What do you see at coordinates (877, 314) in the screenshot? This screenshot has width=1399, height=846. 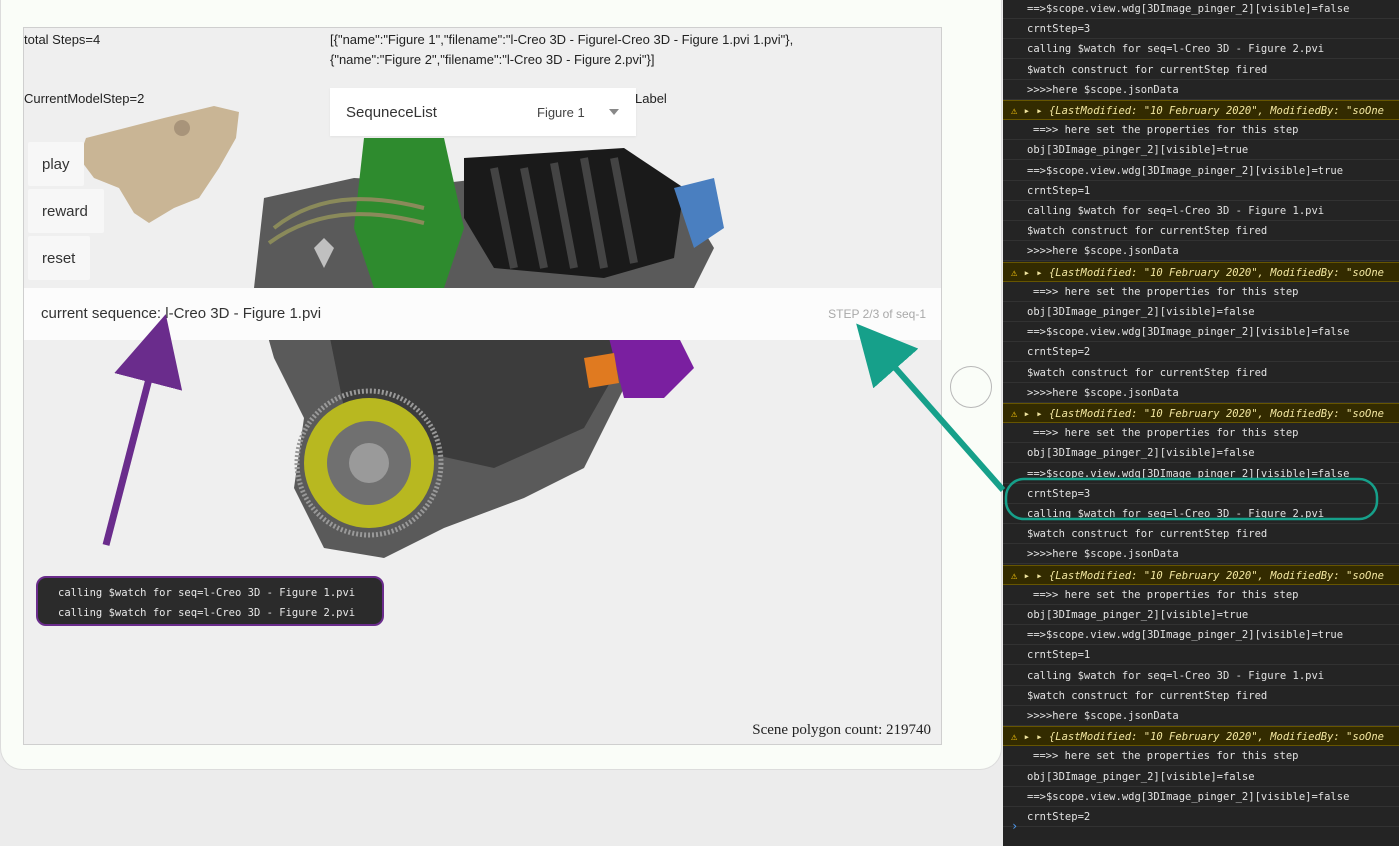 I see `step-indicator: STEP 2/3 of seq-1` at bounding box center [877, 314].